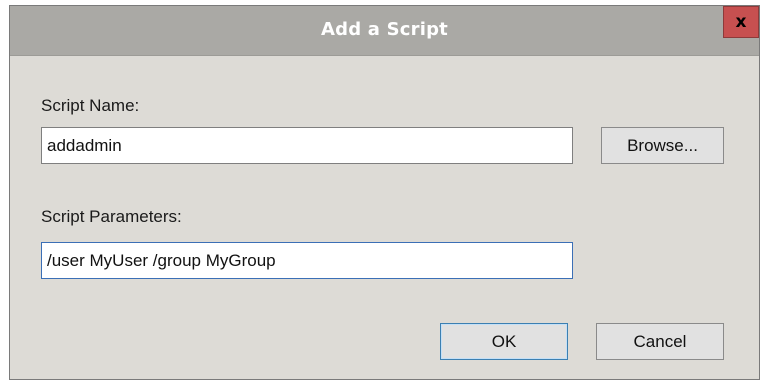 The image size is (768, 381). I want to click on title-bar: Add a Script x, so click(384, 31).